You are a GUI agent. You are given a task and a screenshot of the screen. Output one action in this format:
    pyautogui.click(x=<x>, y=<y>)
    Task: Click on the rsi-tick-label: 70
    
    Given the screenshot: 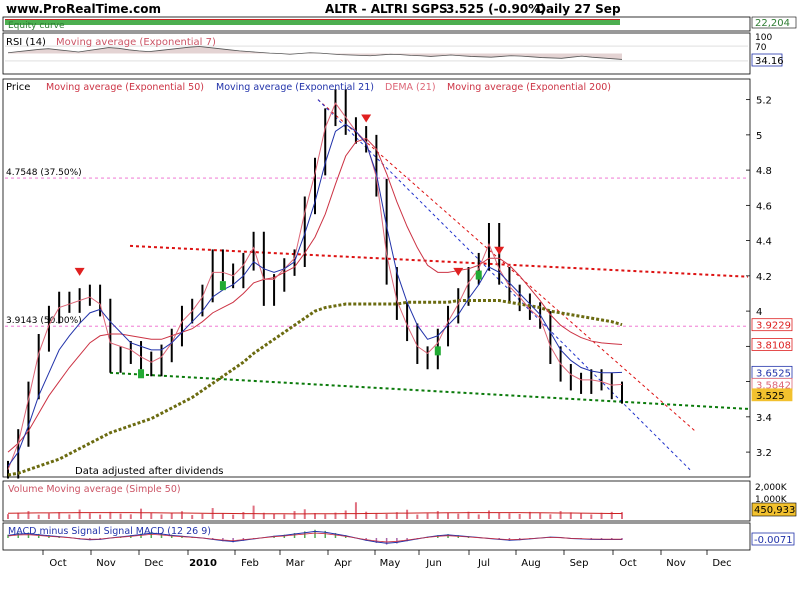 What is the action you would take?
    pyautogui.click(x=761, y=48)
    